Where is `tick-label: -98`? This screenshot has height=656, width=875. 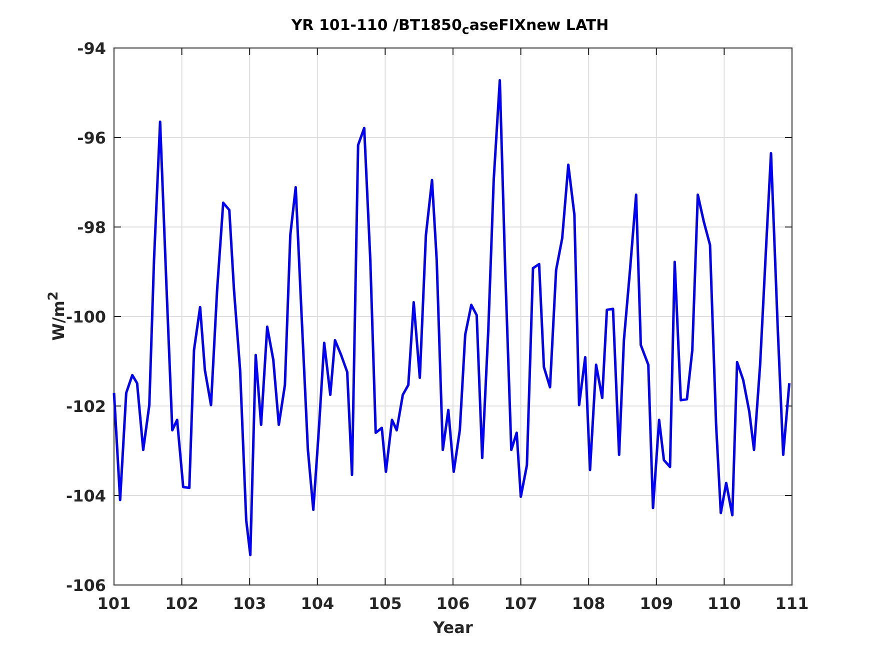 tick-label: -98 is located at coordinates (91, 227).